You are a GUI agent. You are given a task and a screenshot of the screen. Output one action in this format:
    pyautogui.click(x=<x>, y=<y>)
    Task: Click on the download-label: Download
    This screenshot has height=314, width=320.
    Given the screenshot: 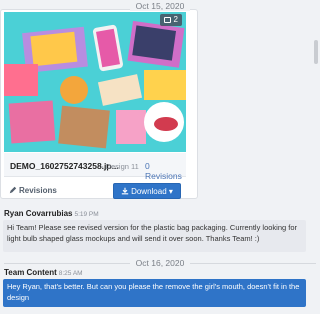 What is the action you would take?
    pyautogui.click(x=149, y=191)
    